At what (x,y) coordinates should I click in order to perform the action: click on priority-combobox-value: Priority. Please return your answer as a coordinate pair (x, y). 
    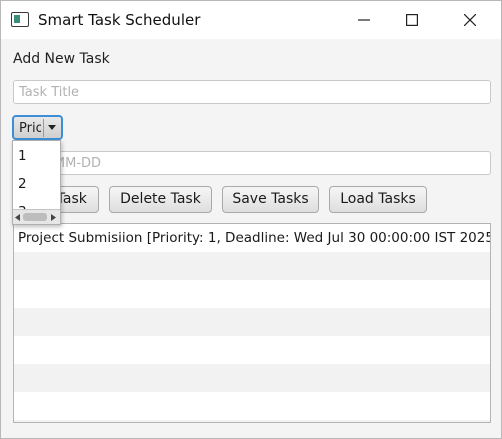
    Looking at the image, I should click on (30, 128).